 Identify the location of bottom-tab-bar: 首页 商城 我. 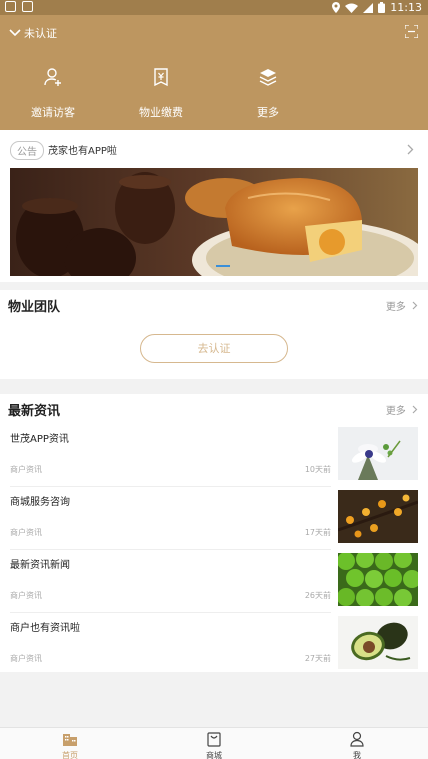
(214, 743).